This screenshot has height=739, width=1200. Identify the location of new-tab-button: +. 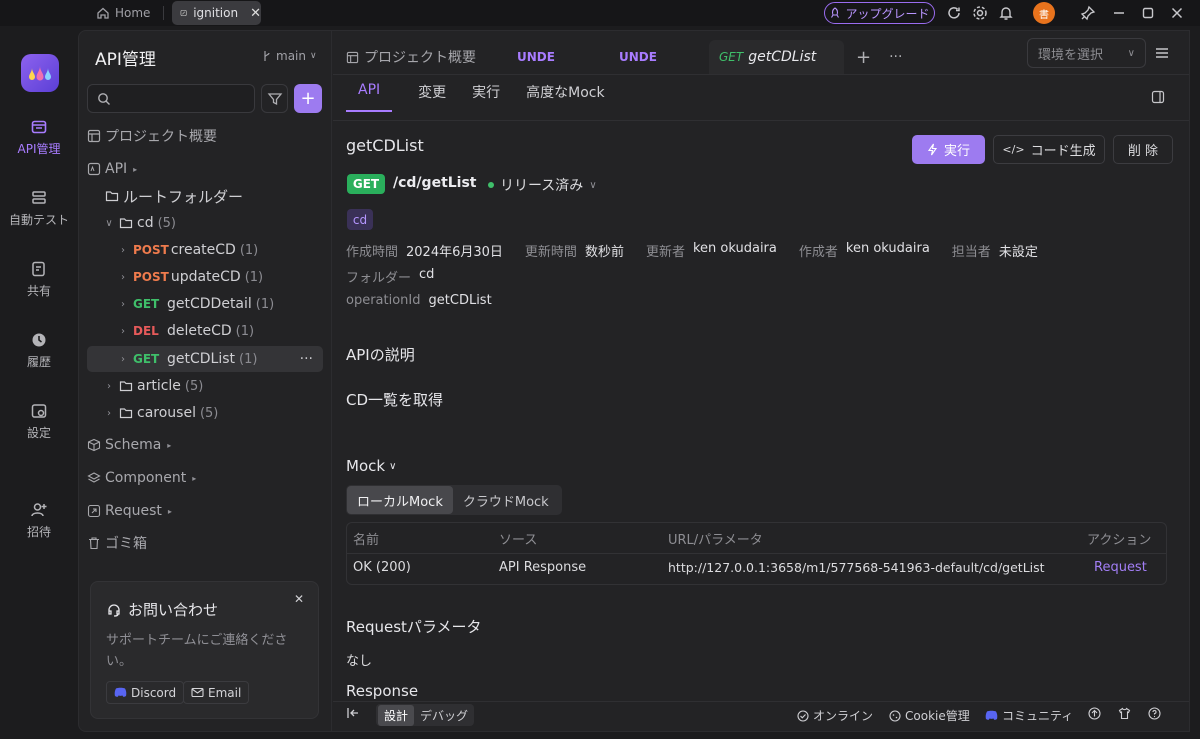
(863, 57).